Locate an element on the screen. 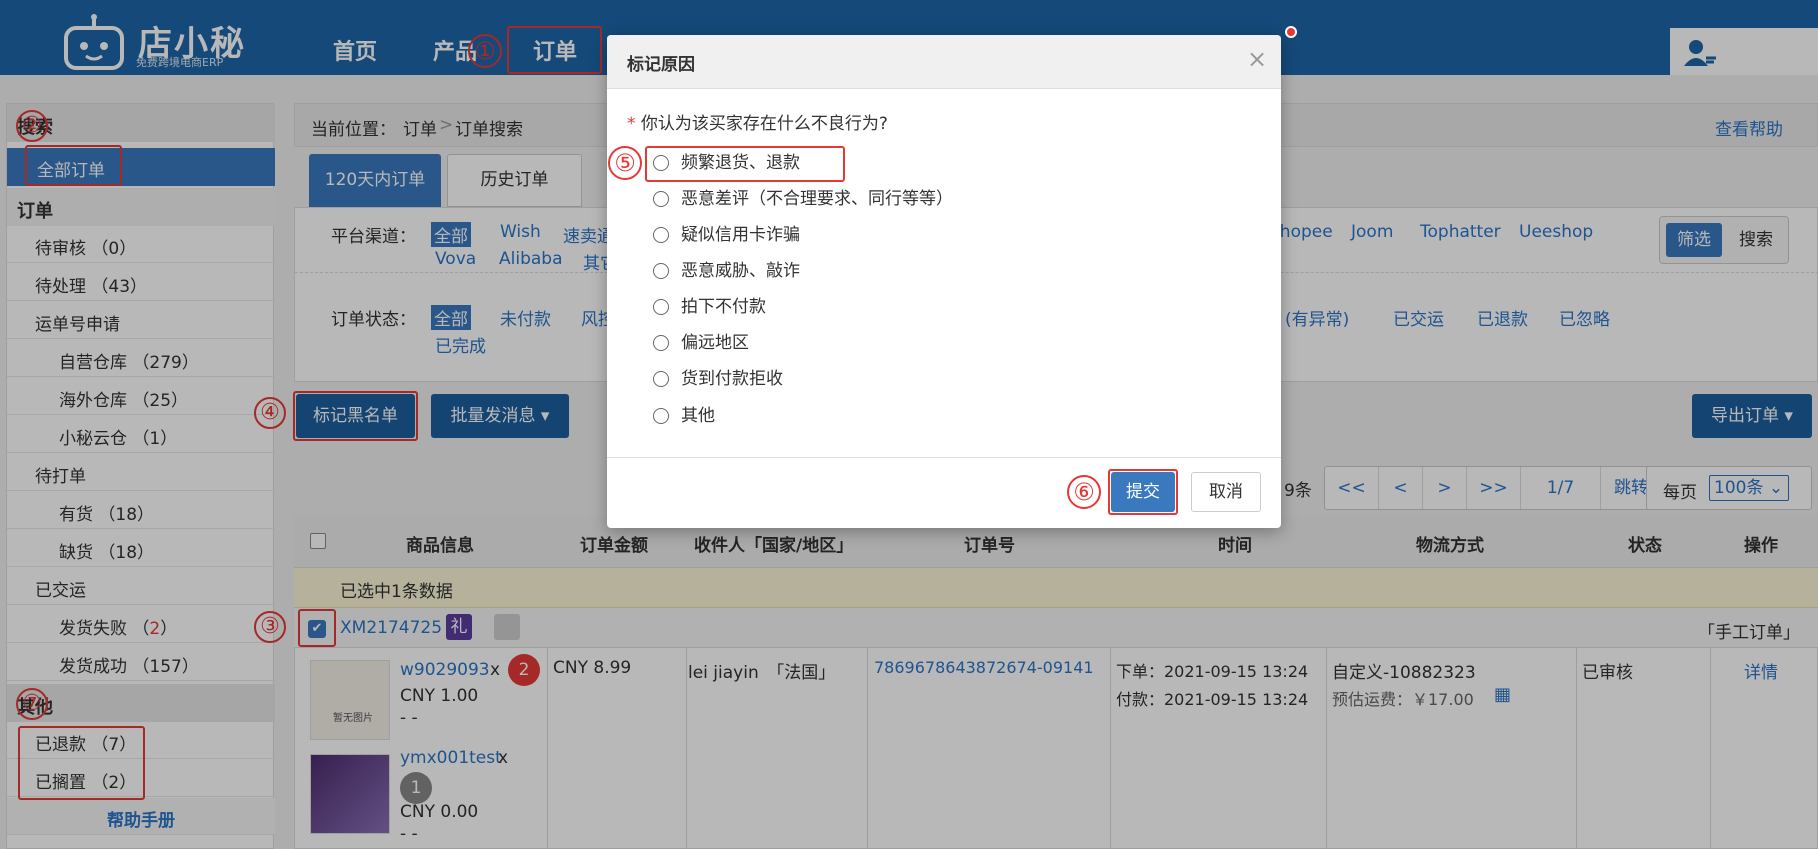 Image resolution: width=1818 pixels, height=849 pixels. reason-option-2: 恶意差评（不合理要求、同行等等） is located at coordinates (803, 198).